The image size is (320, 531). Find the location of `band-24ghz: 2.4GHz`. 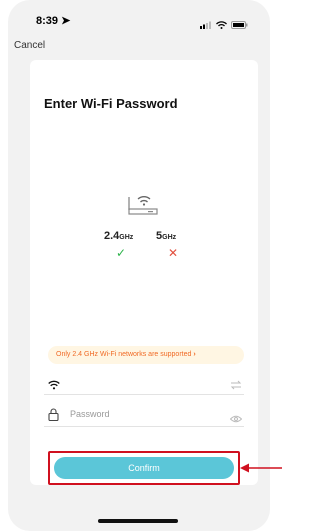

band-24ghz: 2.4GHz is located at coordinates (119, 236).